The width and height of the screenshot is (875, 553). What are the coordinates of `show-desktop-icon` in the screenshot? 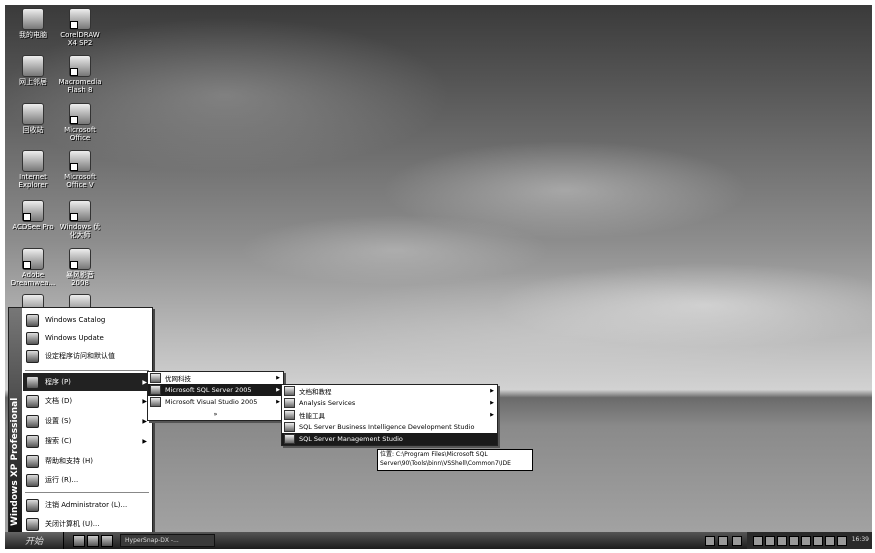 It's located at (79, 541).